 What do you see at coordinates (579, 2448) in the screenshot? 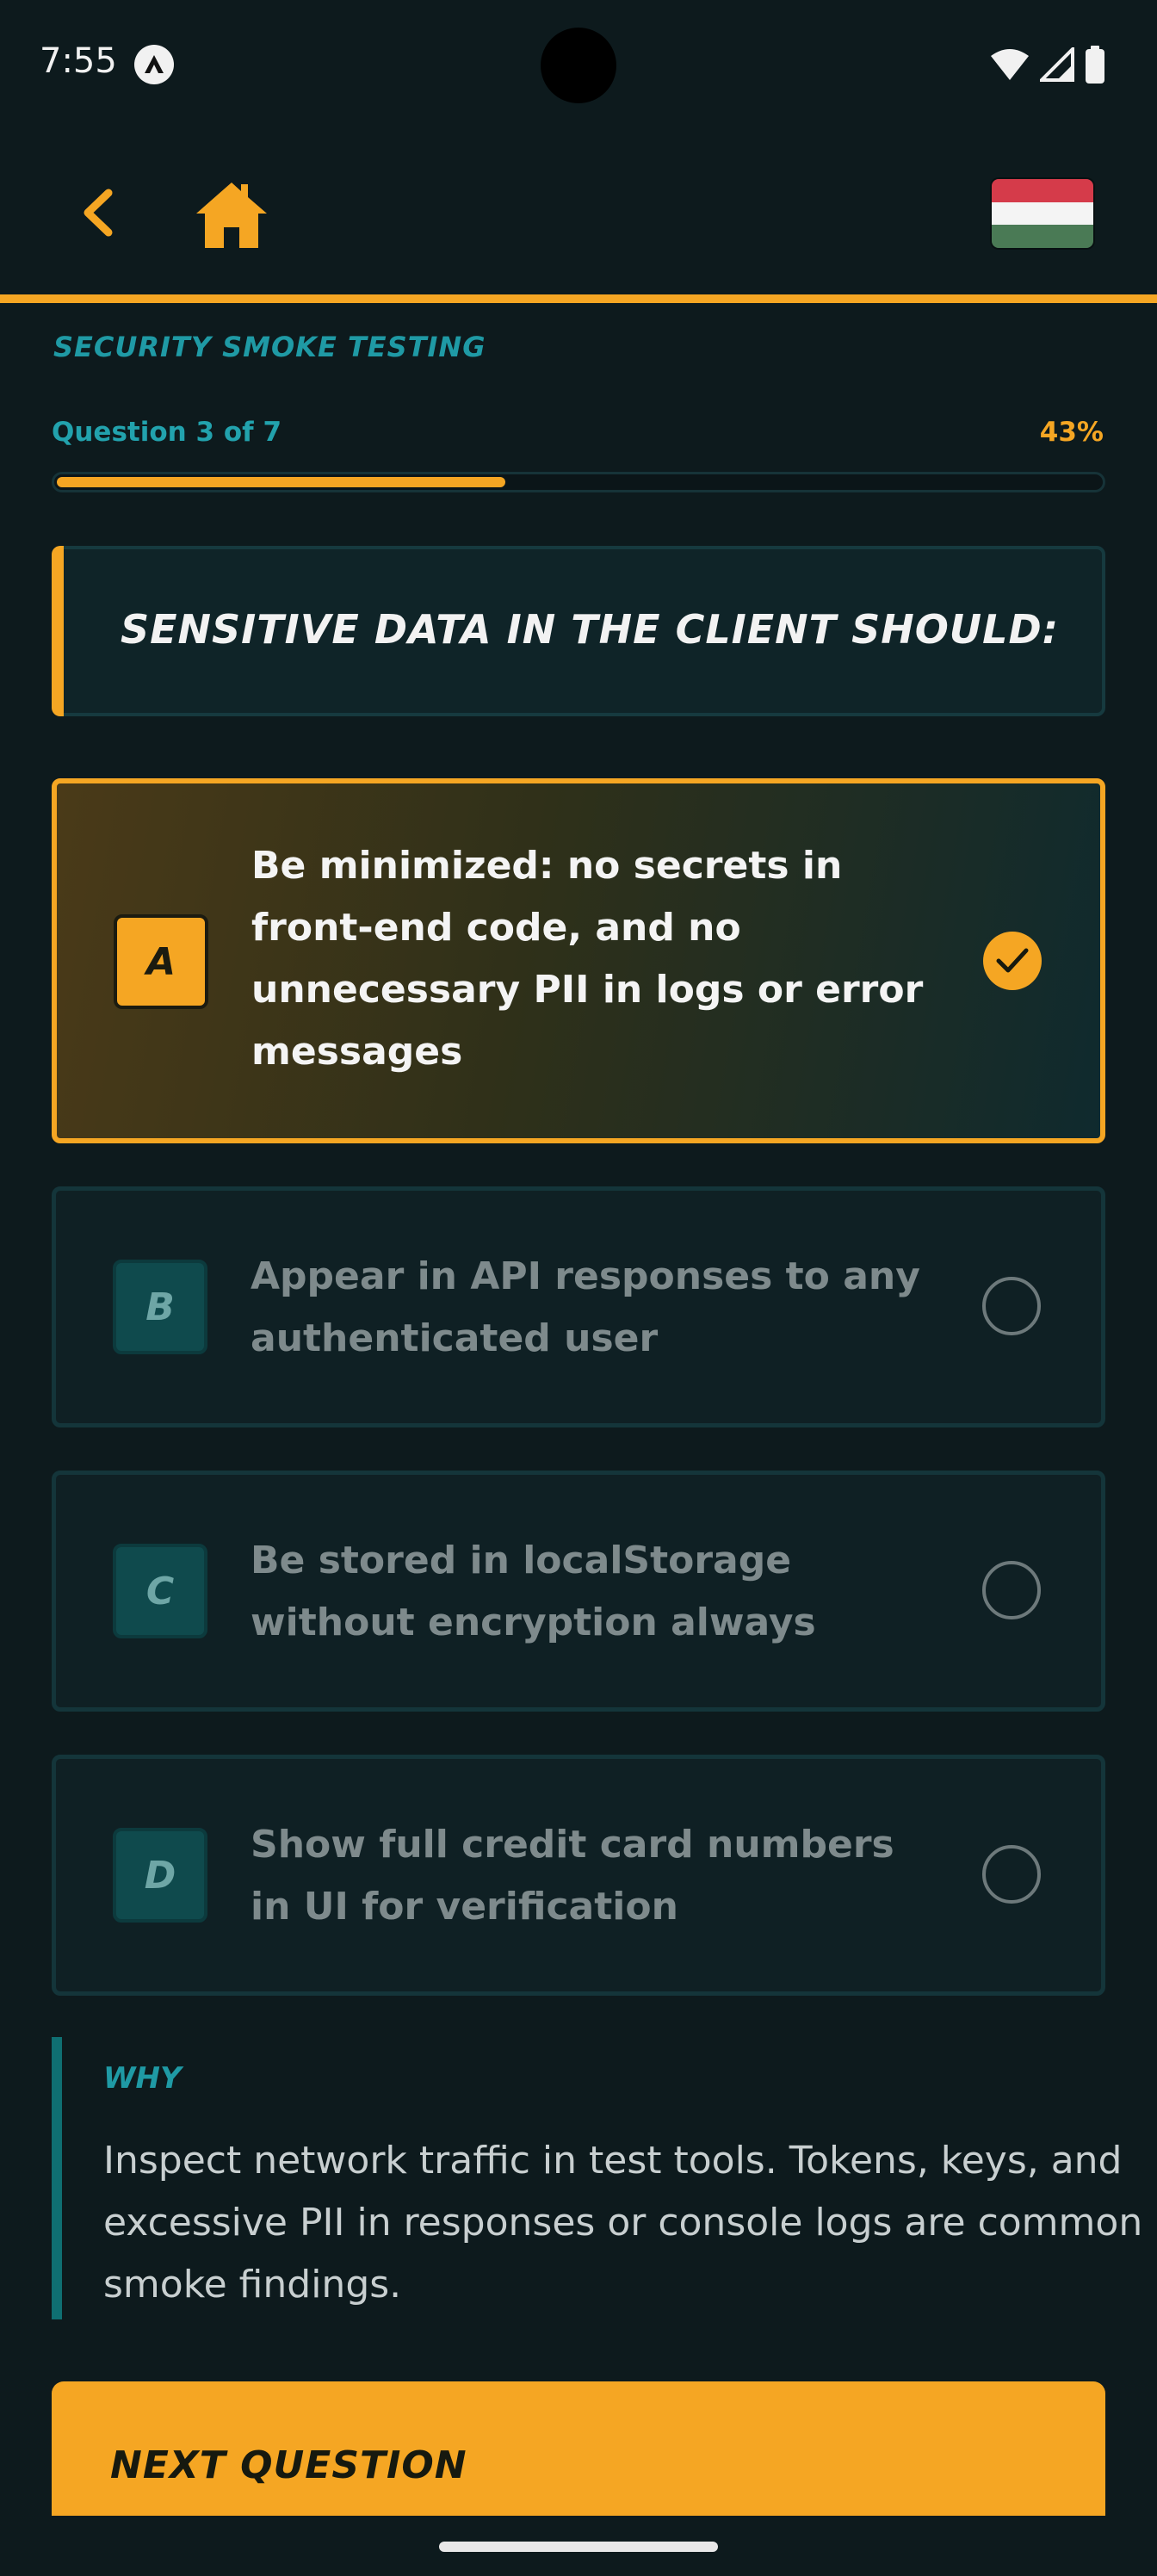
I see `next-question-button: NEXT QUESTION` at bounding box center [579, 2448].